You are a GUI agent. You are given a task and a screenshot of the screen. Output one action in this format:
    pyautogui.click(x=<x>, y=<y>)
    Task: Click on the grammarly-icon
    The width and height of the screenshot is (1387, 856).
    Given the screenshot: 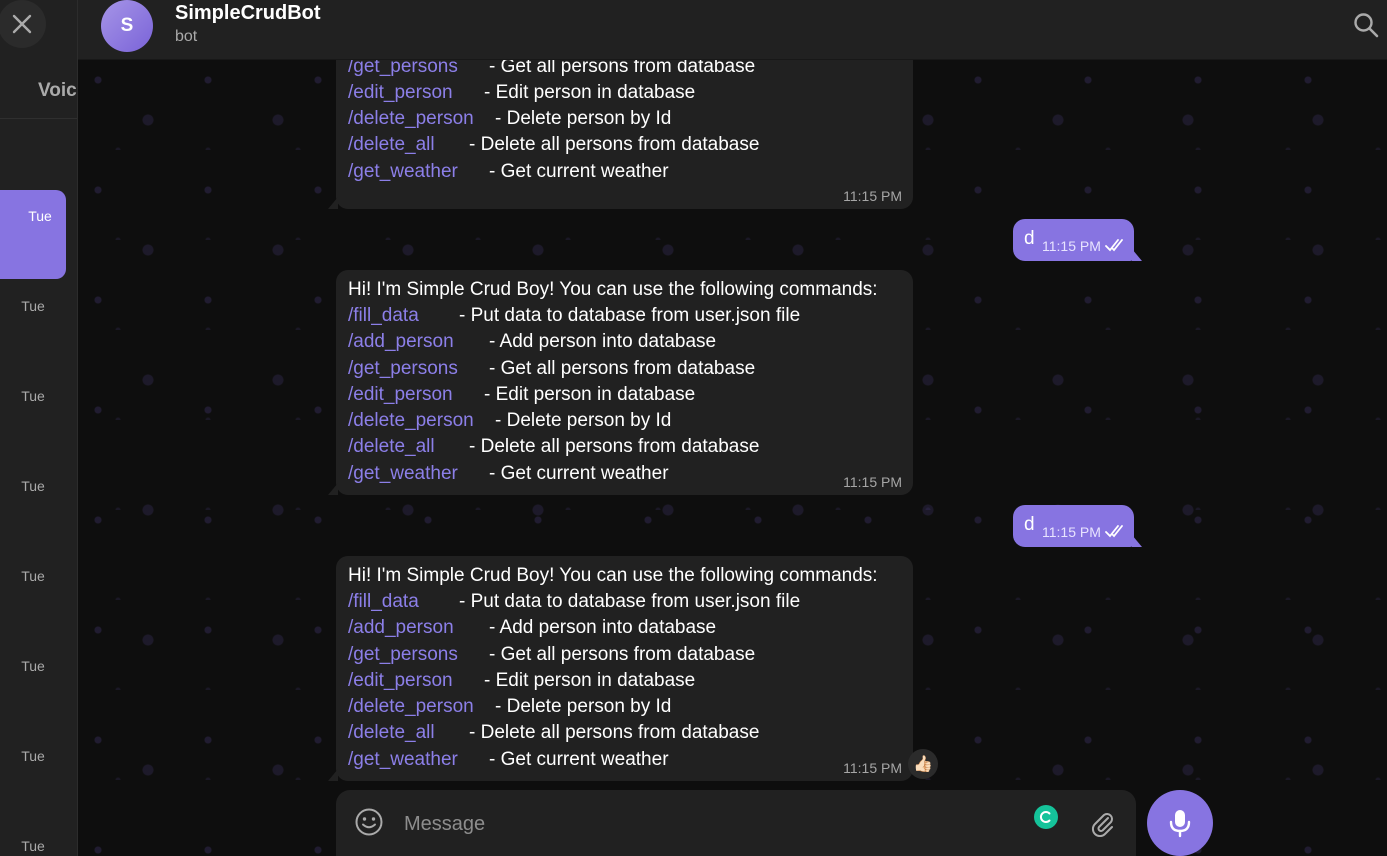 What is the action you would take?
    pyautogui.click(x=1046, y=817)
    